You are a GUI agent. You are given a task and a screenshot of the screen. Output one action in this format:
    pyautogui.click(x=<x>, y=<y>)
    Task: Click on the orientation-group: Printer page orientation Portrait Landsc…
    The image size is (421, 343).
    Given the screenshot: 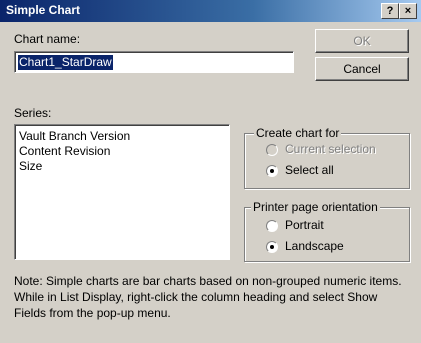 What is the action you would take?
    pyautogui.click(x=327, y=231)
    